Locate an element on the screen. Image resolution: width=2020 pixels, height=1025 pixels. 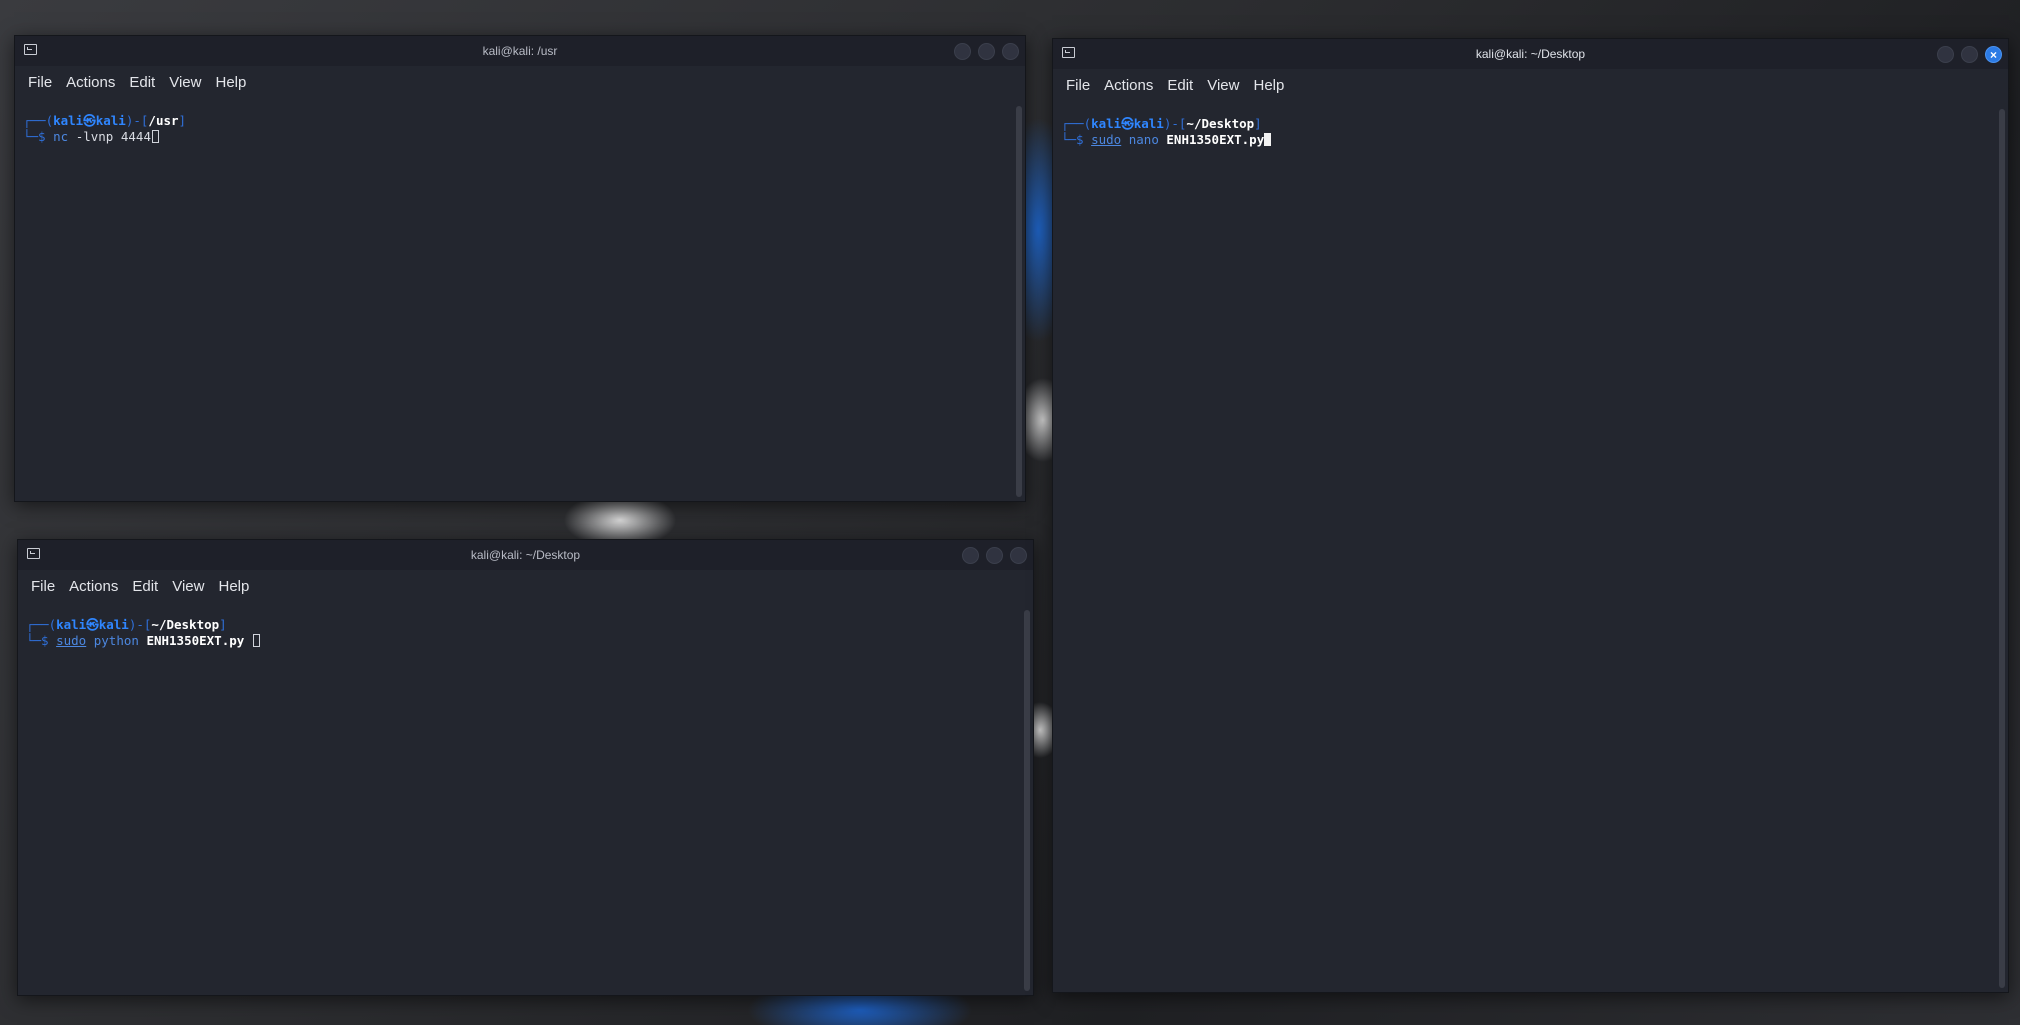
command-program: nc is located at coordinates (61, 136).